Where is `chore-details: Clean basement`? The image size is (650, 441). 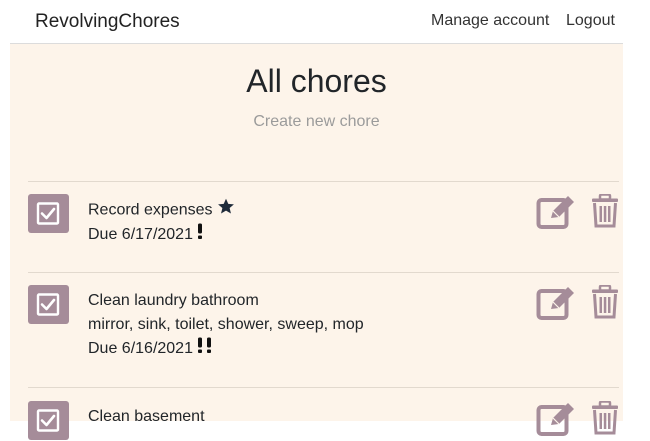
chore-details: Clean basement is located at coordinates (146, 417).